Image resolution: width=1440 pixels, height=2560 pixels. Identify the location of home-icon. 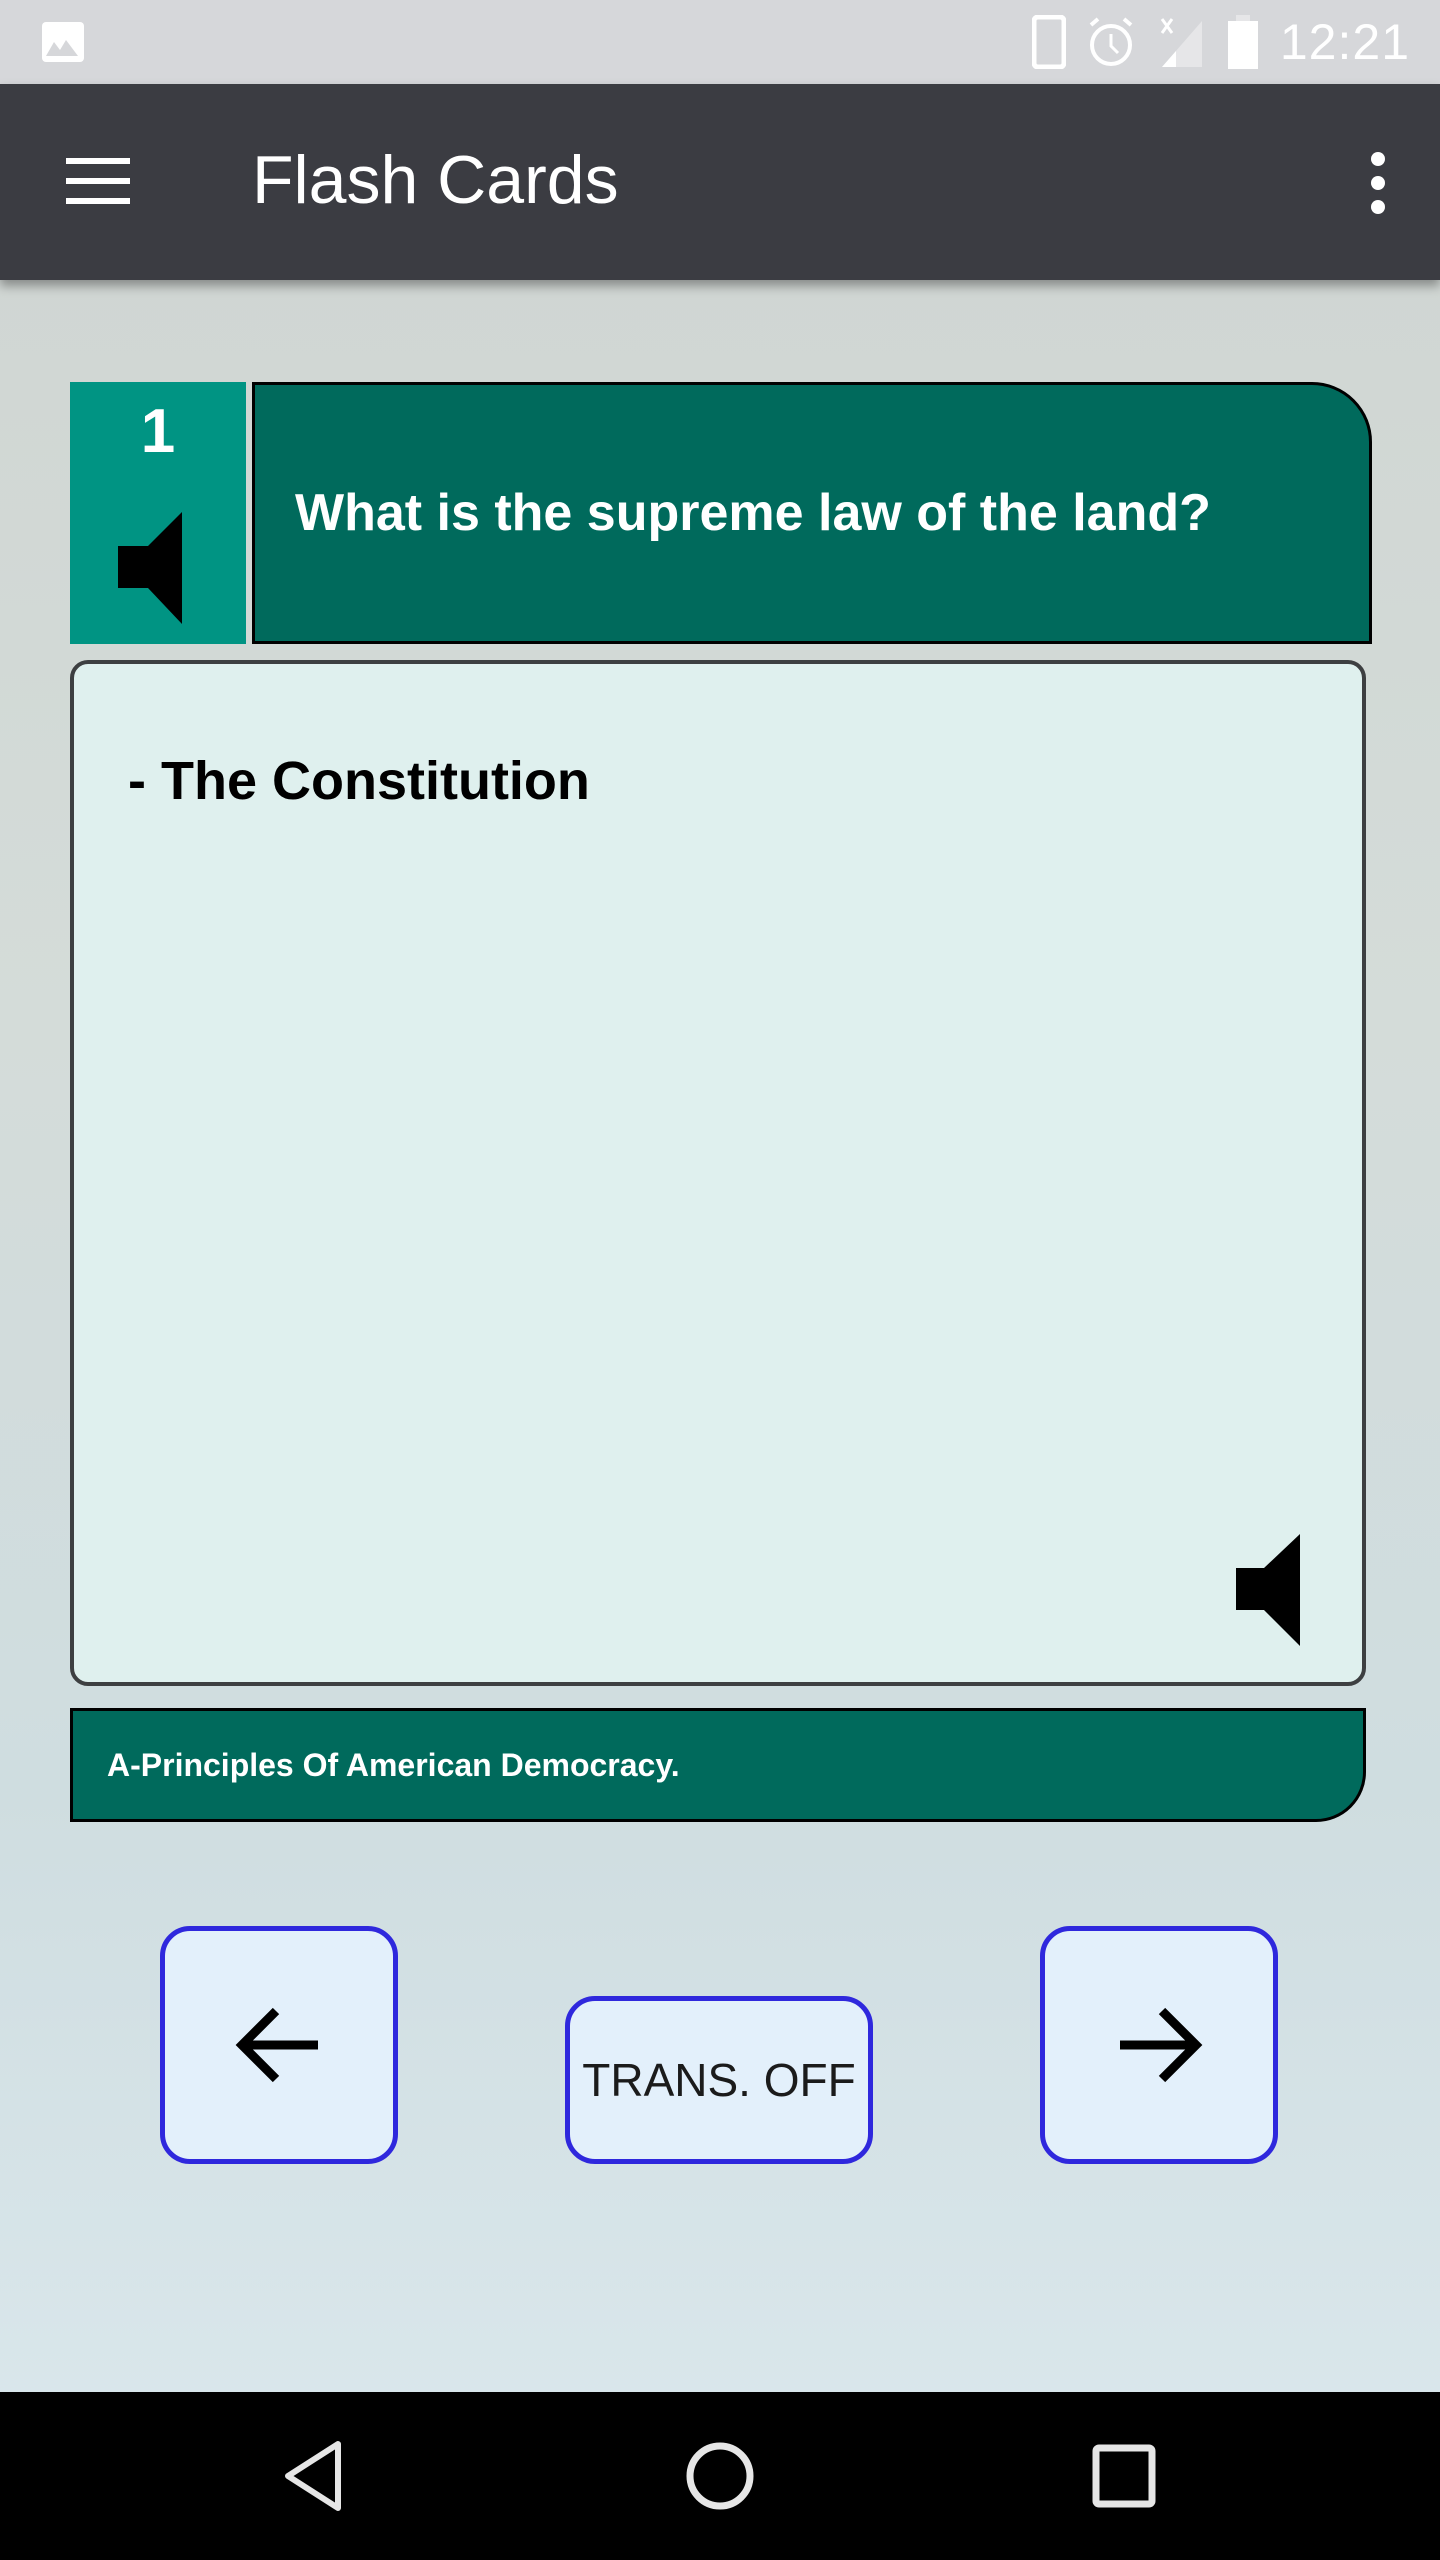
(720, 2476).